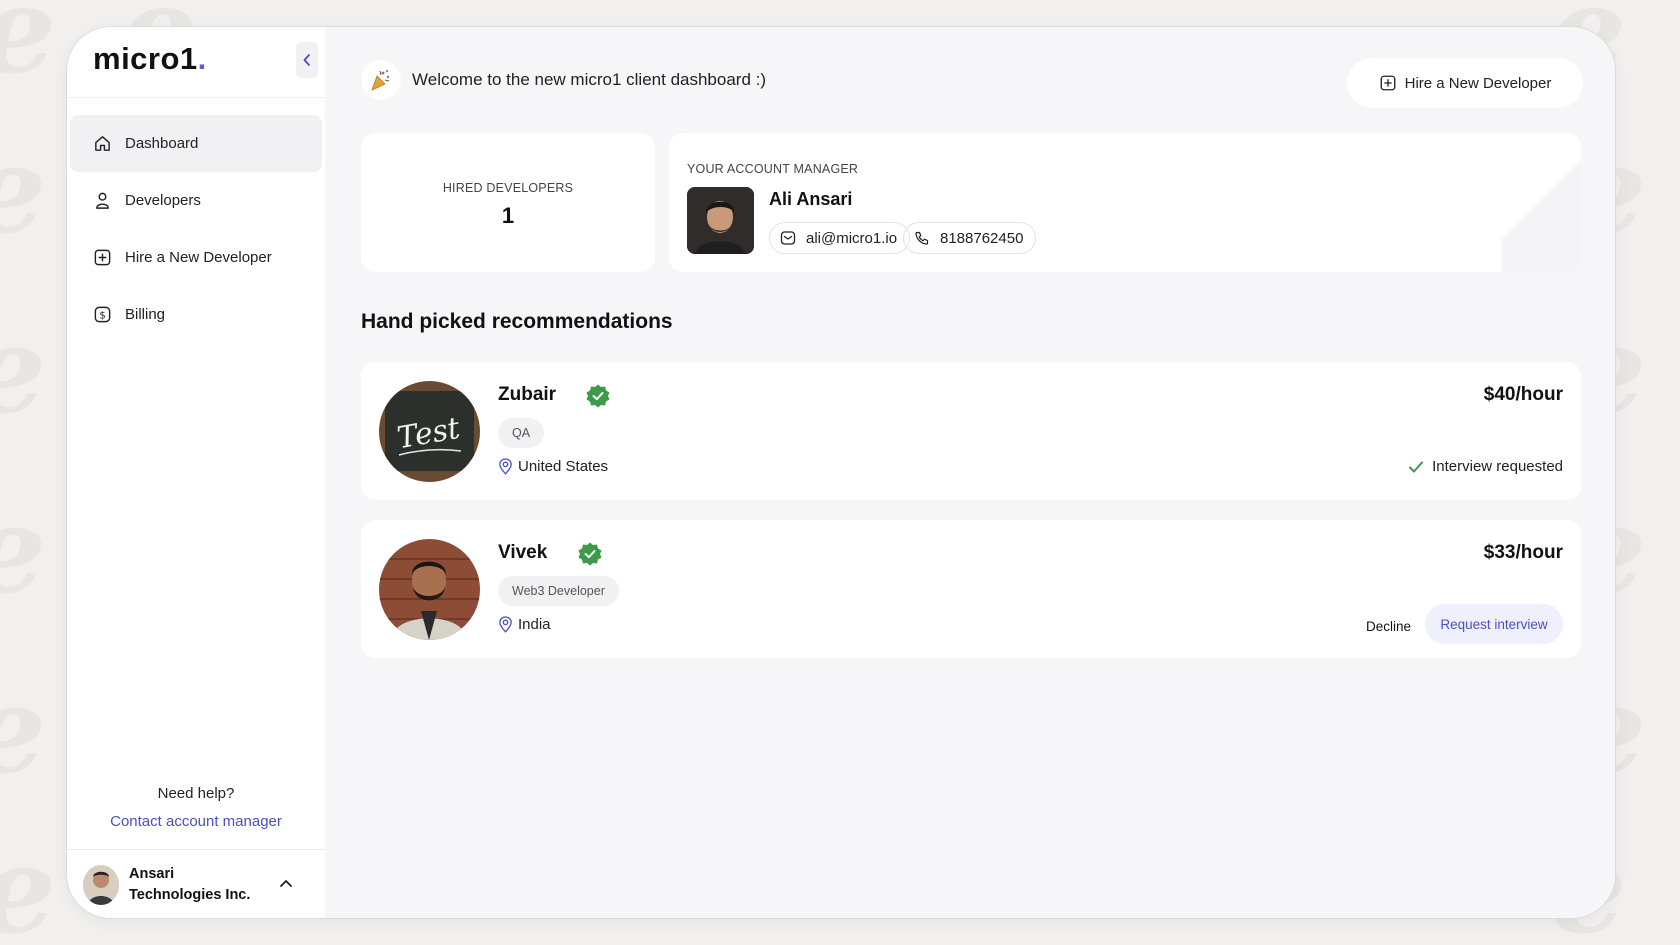 This screenshot has width=1680, height=945. What do you see at coordinates (982, 238) in the screenshot?
I see `account-manager-phone: 8188762450` at bounding box center [982, 238].